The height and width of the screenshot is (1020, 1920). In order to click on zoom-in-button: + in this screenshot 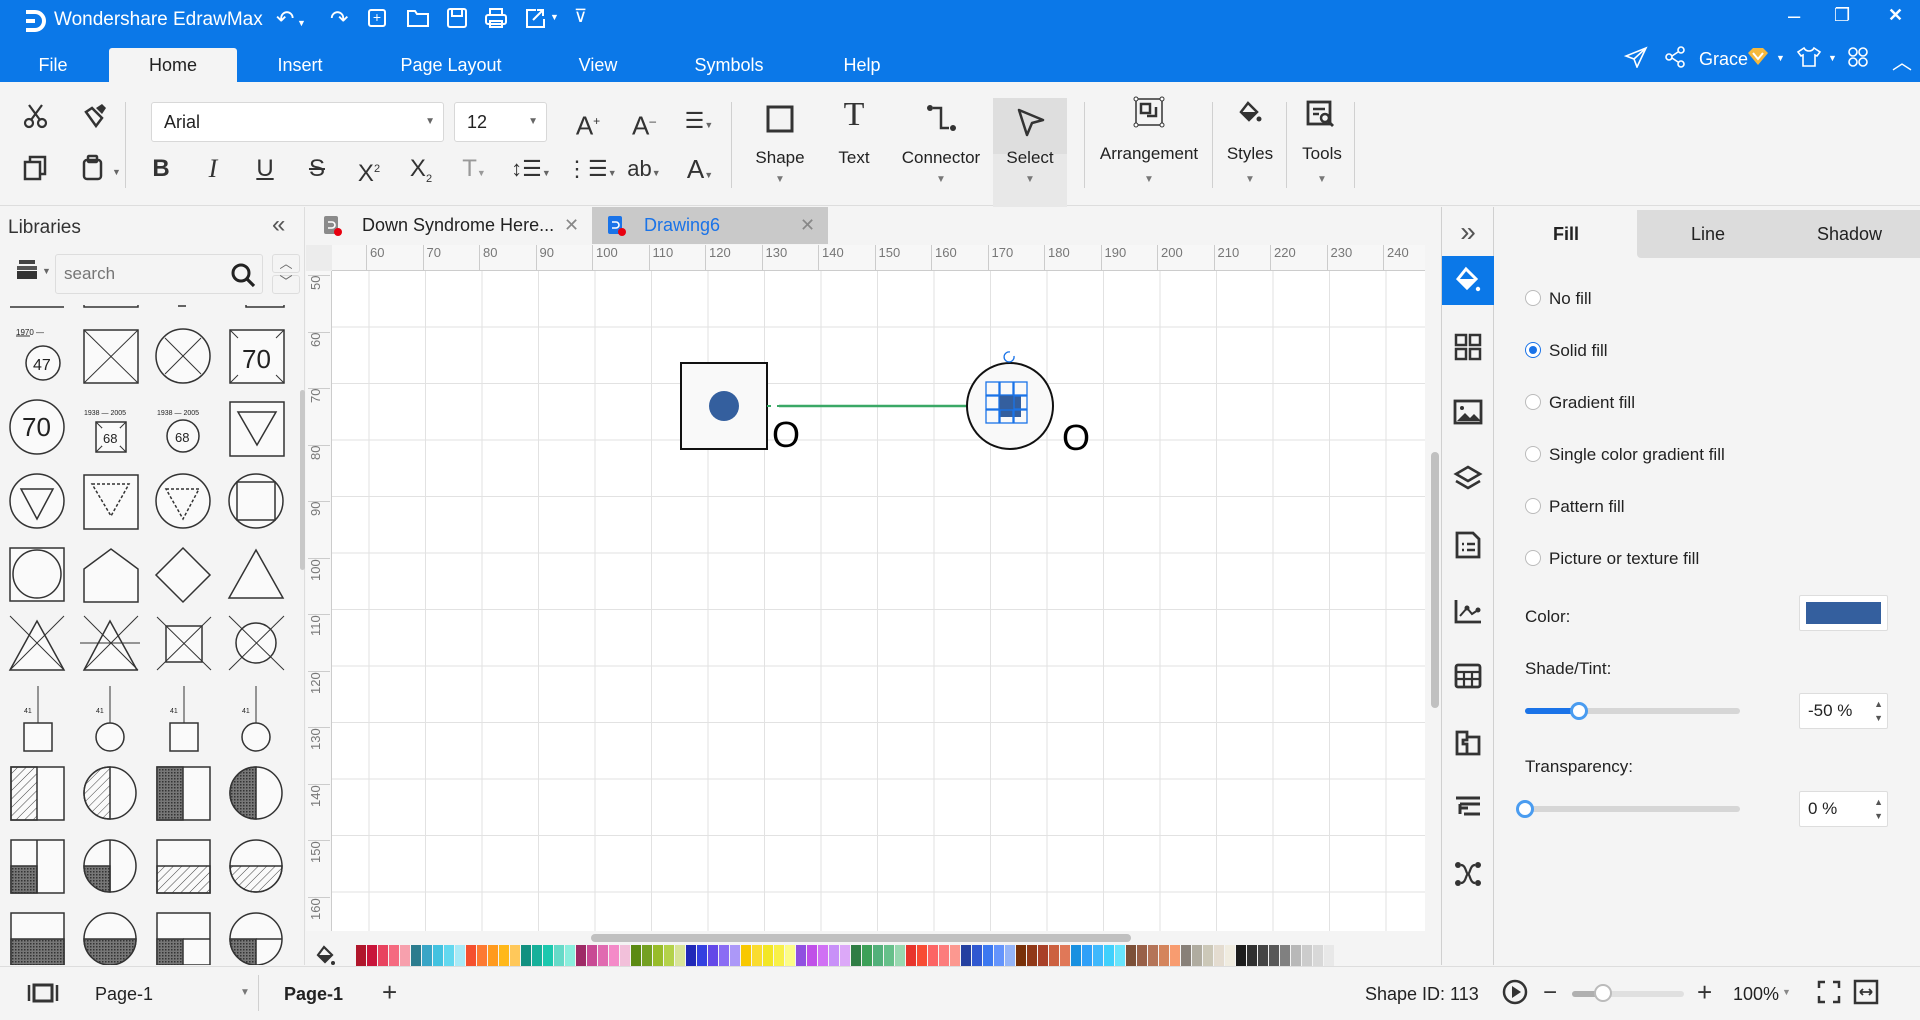, I will do `click(1704, 992)`.